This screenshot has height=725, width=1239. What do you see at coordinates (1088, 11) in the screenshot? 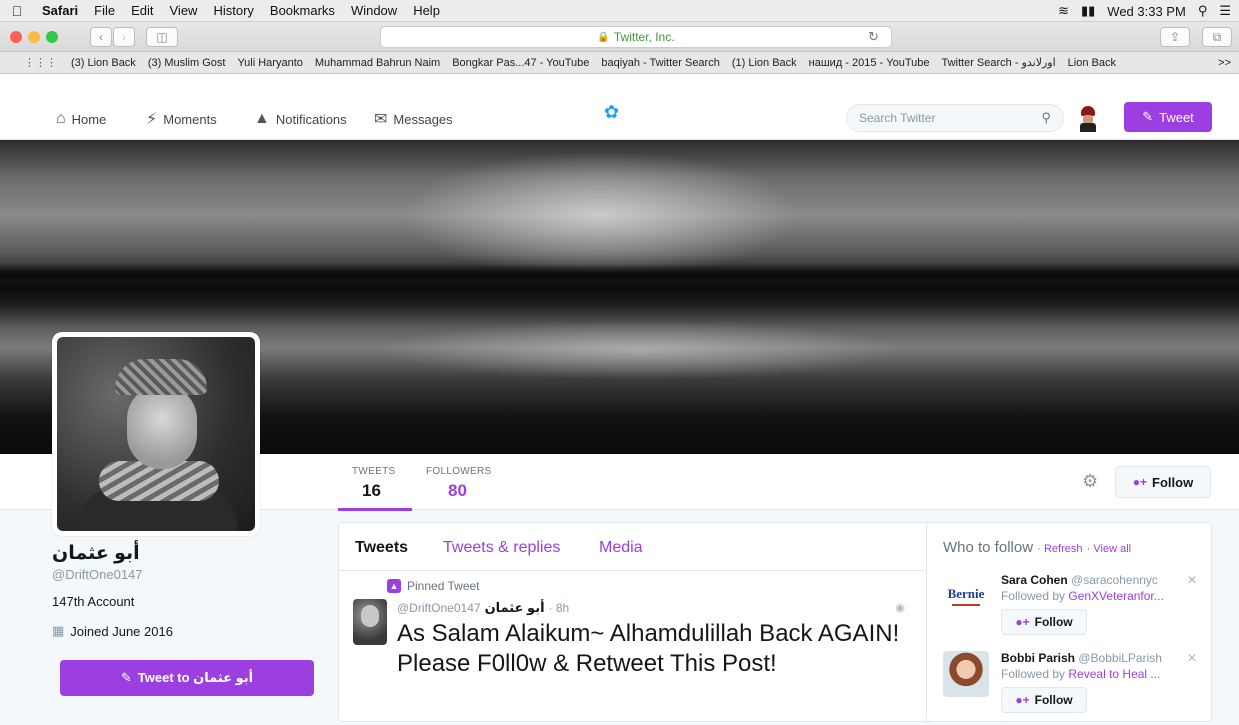
I see `battery-icon: ▮▮` at bounding box center [1088, 11].